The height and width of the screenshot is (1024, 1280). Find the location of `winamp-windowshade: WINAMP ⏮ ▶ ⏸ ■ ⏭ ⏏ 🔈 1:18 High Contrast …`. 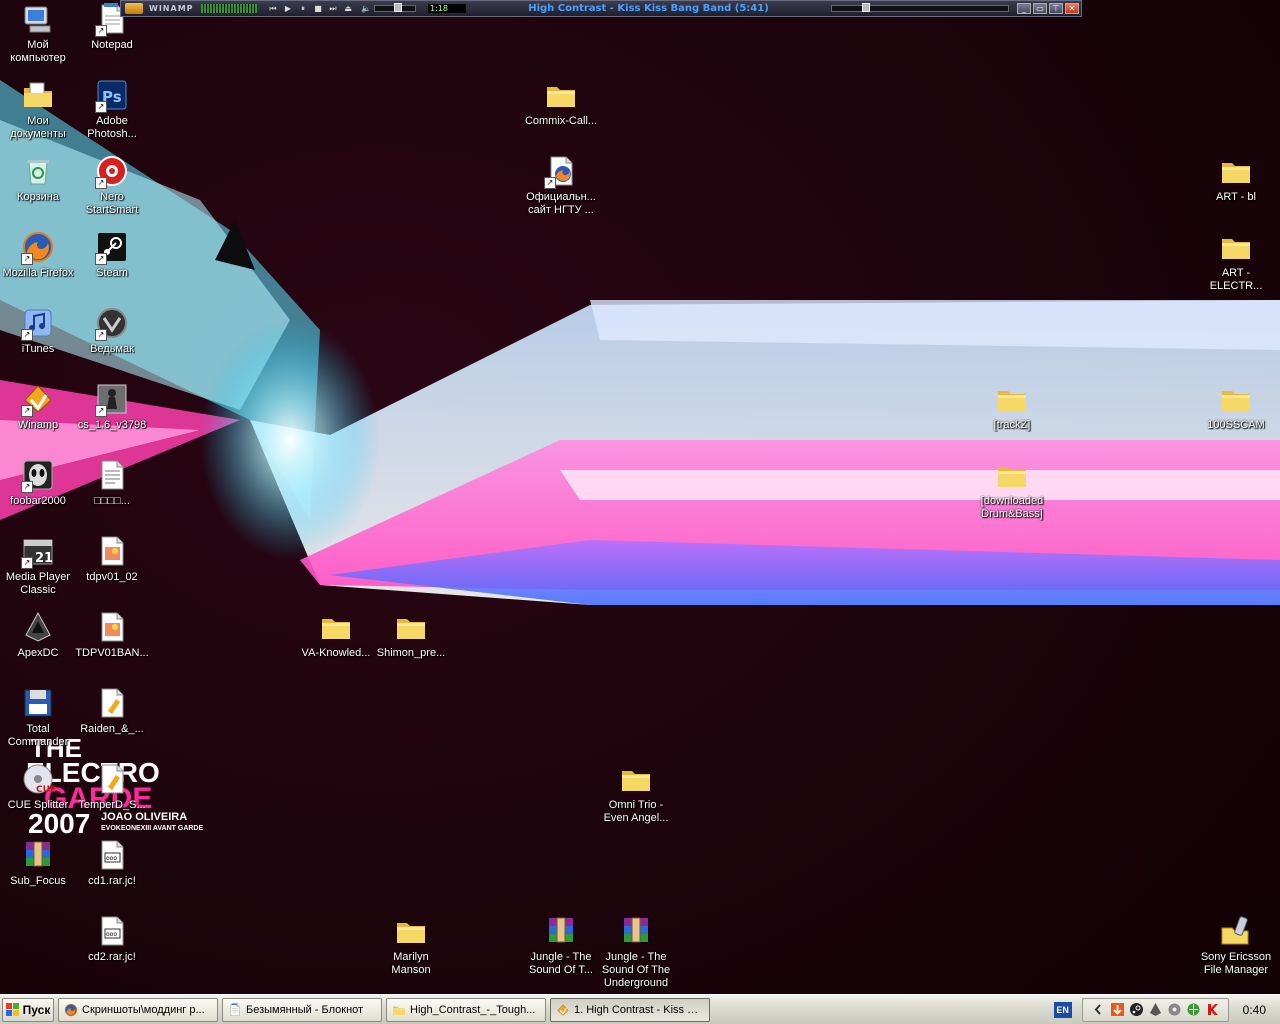

winamp-windowshade: WINAMP ⏮ ▶ ⏸ ■ ⏭ ⏏ 🔈 1:18 High Contrast … is located at coordinates (601, 8).